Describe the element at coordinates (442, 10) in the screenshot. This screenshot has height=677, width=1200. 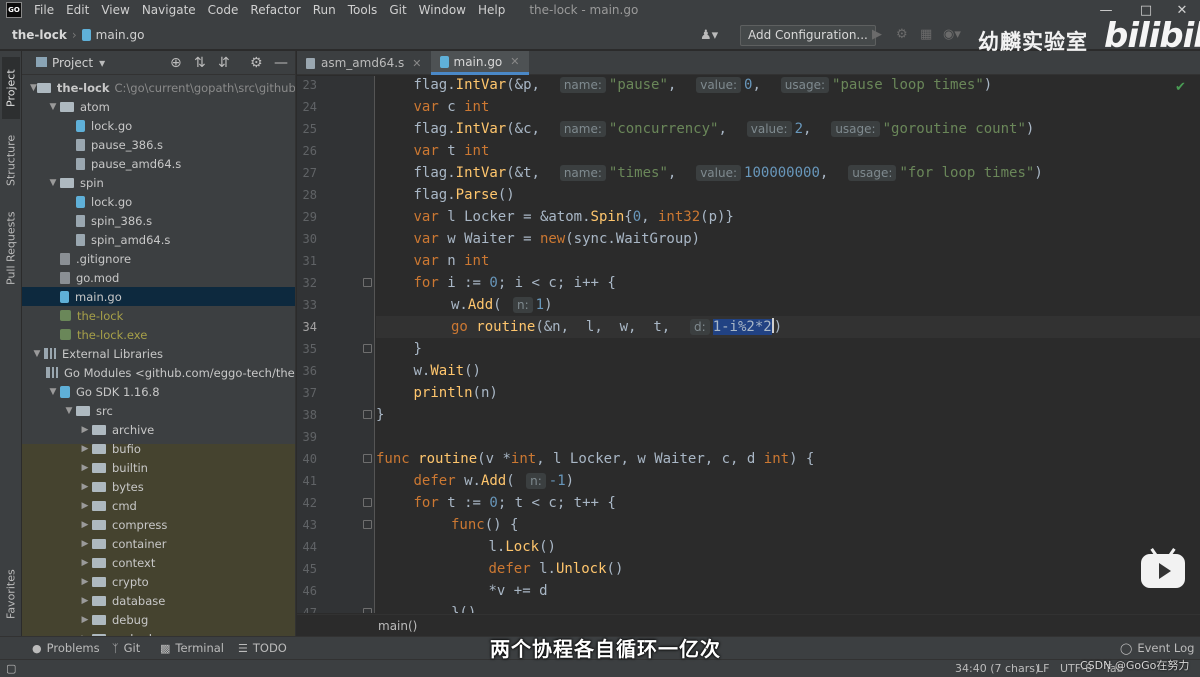
I see `menu-window: Window` at that location.